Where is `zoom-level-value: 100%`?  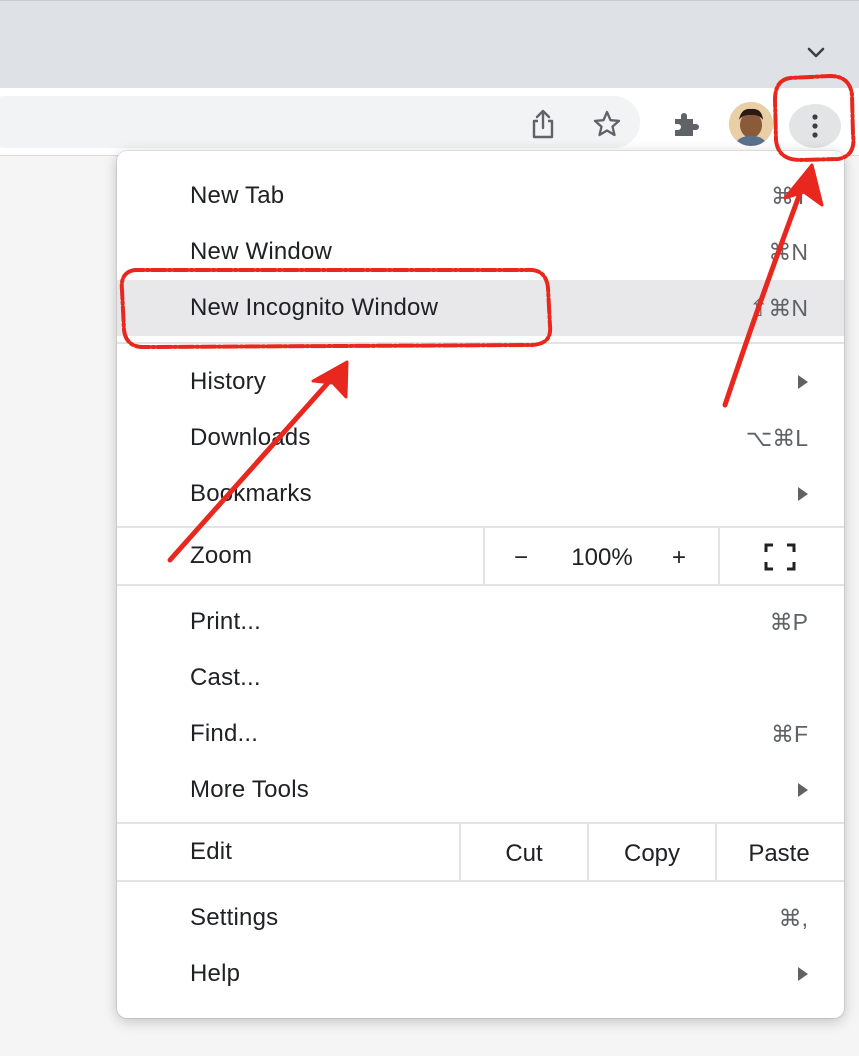 zoom-level-value: 100% is located at coordinates (602, 557).